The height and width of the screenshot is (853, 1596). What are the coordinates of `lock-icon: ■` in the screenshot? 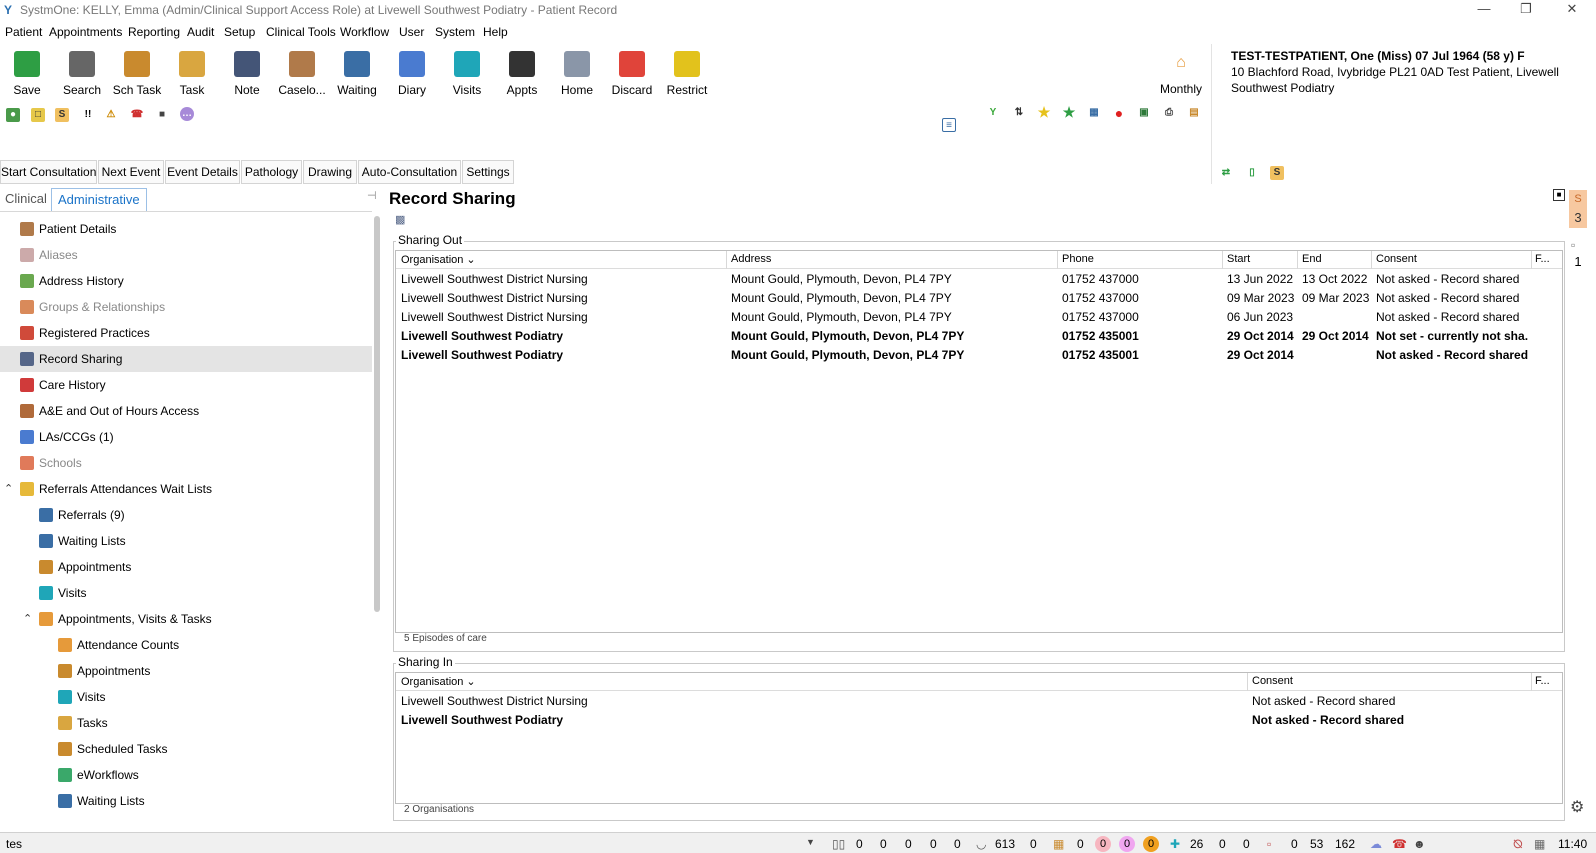 It's located at (162, 115).